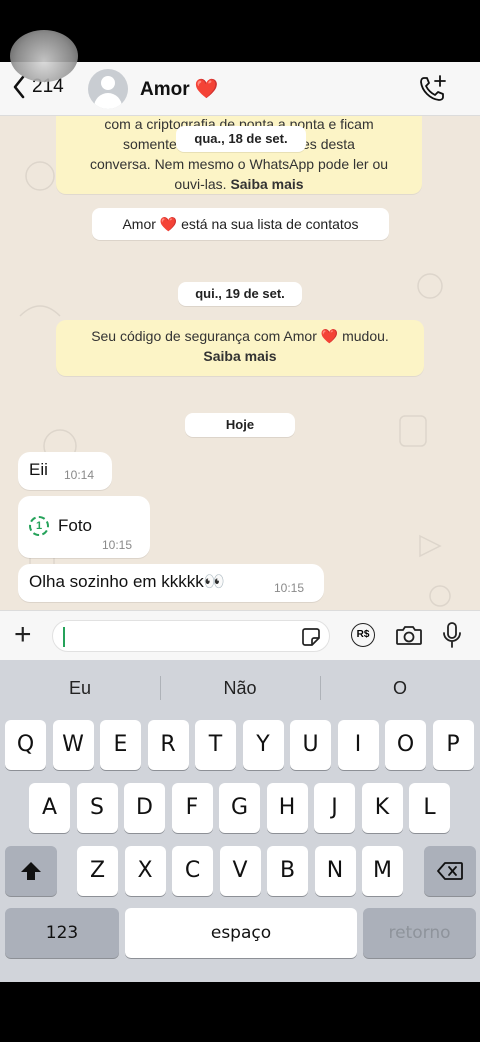 The image size is (480, 1042). Describe the element at coordinates (241, 933) in the screenshot. I see `space-key: espaço` at that location.